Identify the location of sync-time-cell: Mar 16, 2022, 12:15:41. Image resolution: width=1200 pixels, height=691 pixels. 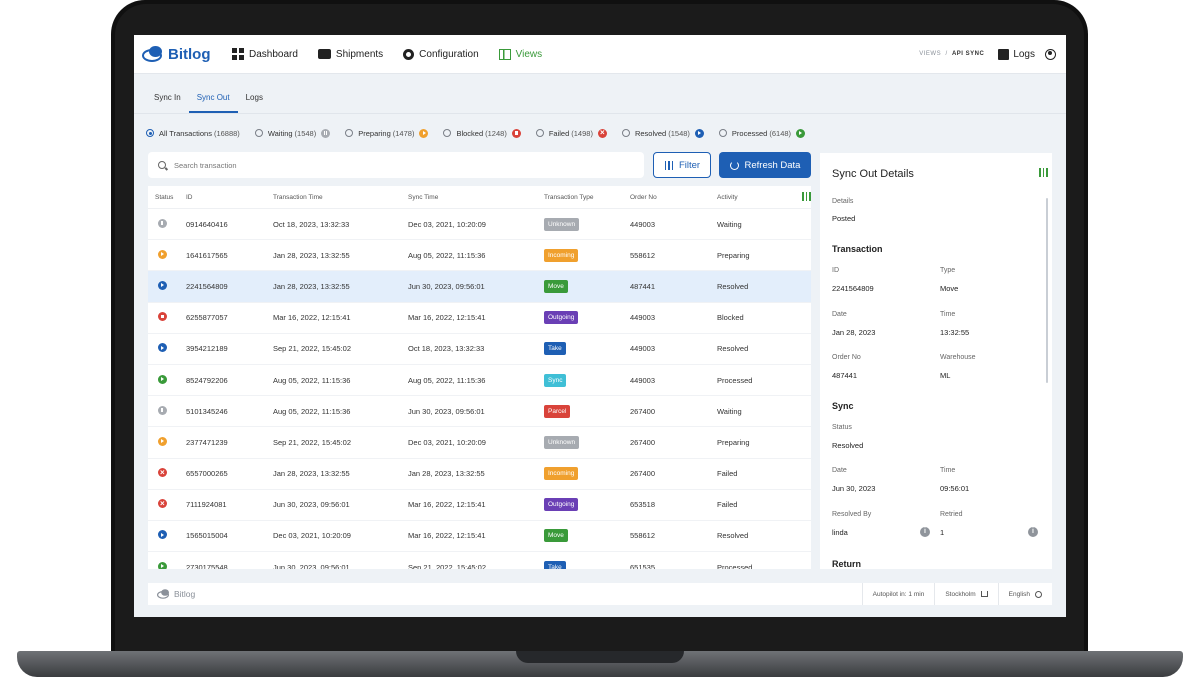
(447, 505).